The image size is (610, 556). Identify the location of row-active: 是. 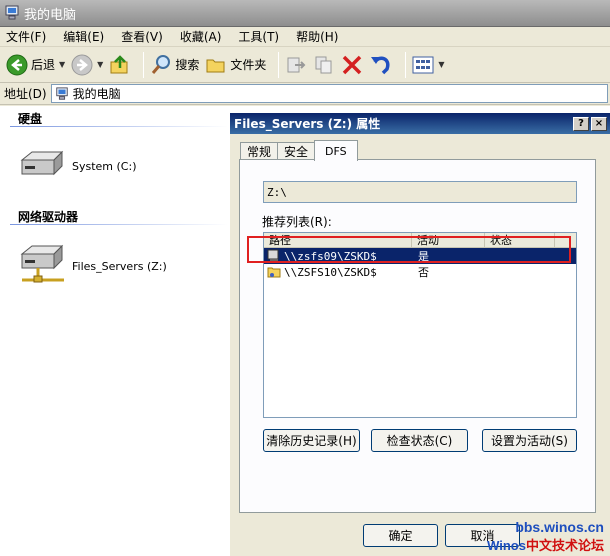
(423, 256).